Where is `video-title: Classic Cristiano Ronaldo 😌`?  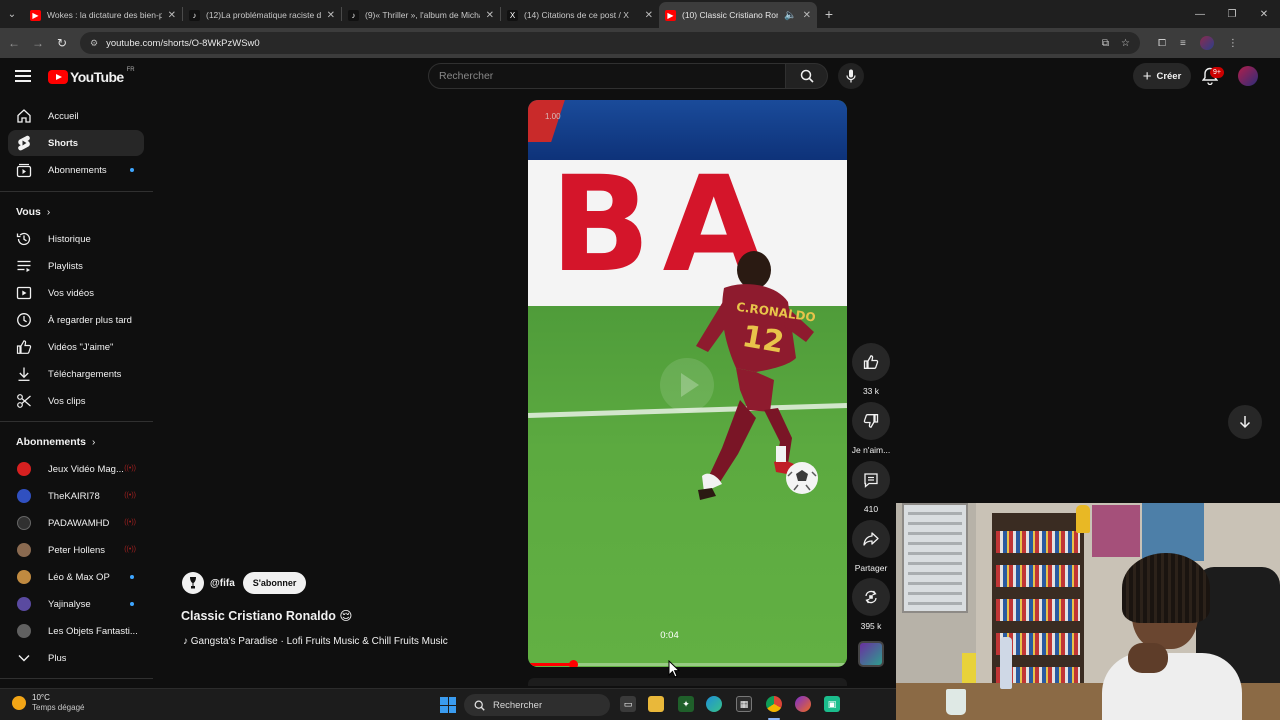
video-title: Classic Cristiano Ronaldo 😌 is located at coordinates (266, 615).